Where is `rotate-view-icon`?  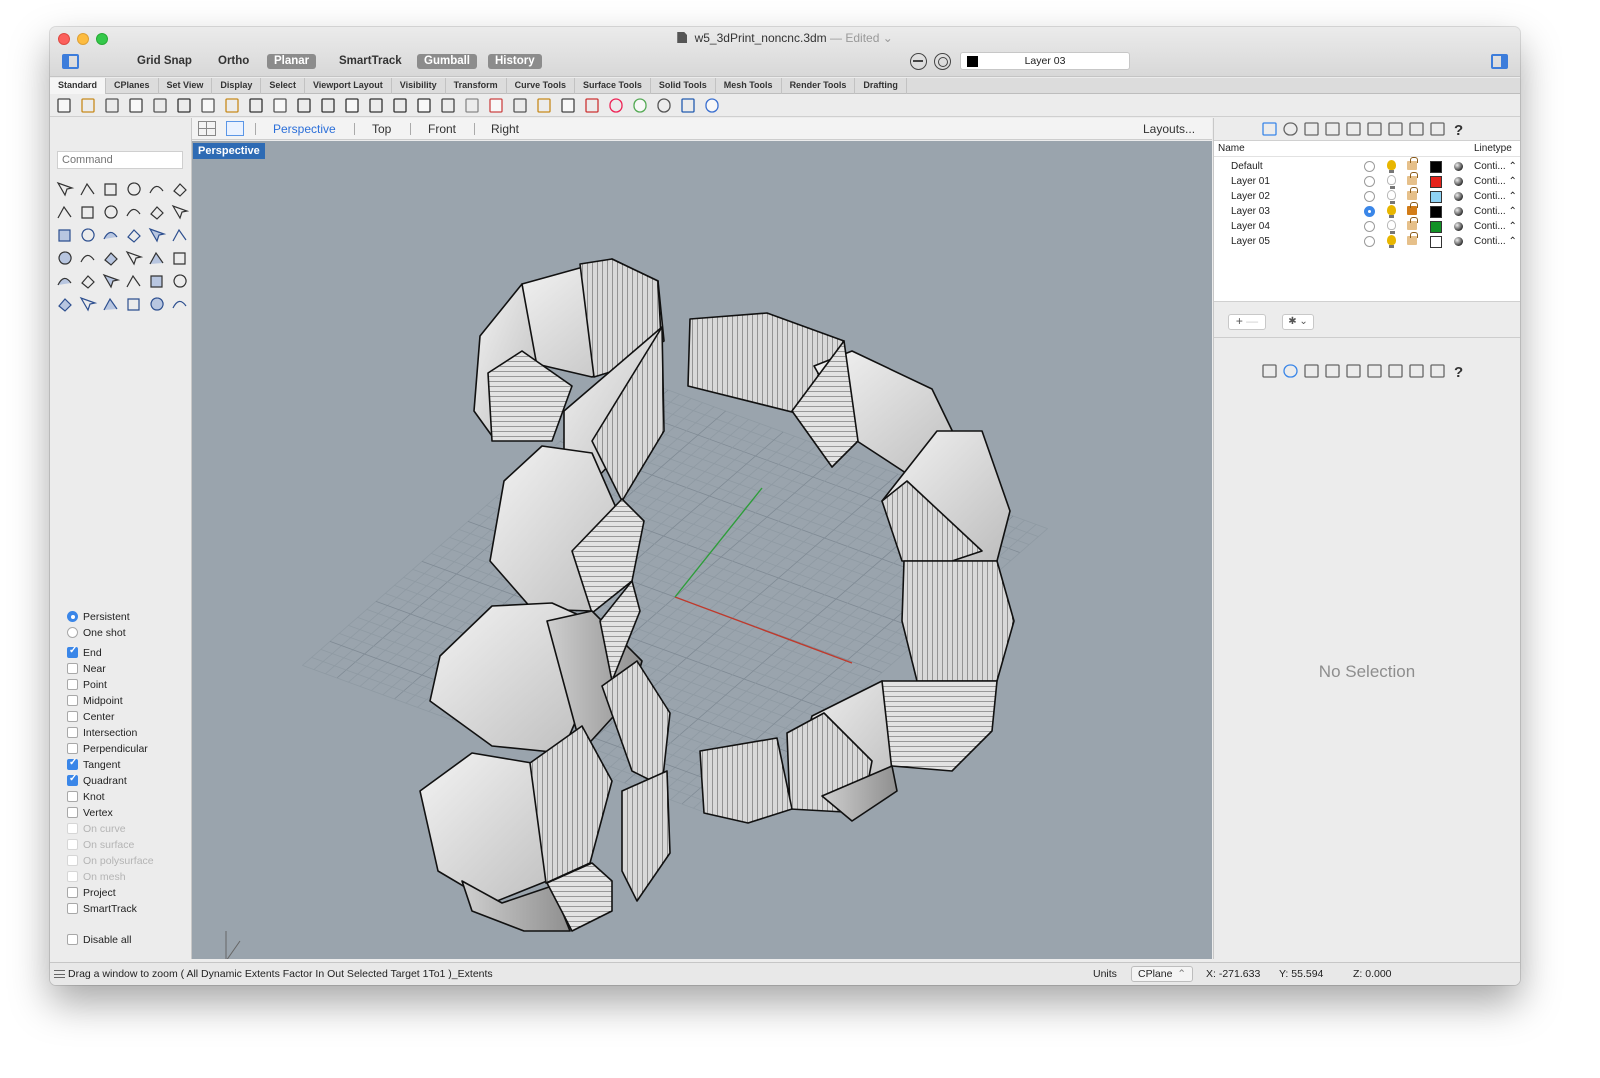 rotate-view-icon is located at coordinates (304, 105).